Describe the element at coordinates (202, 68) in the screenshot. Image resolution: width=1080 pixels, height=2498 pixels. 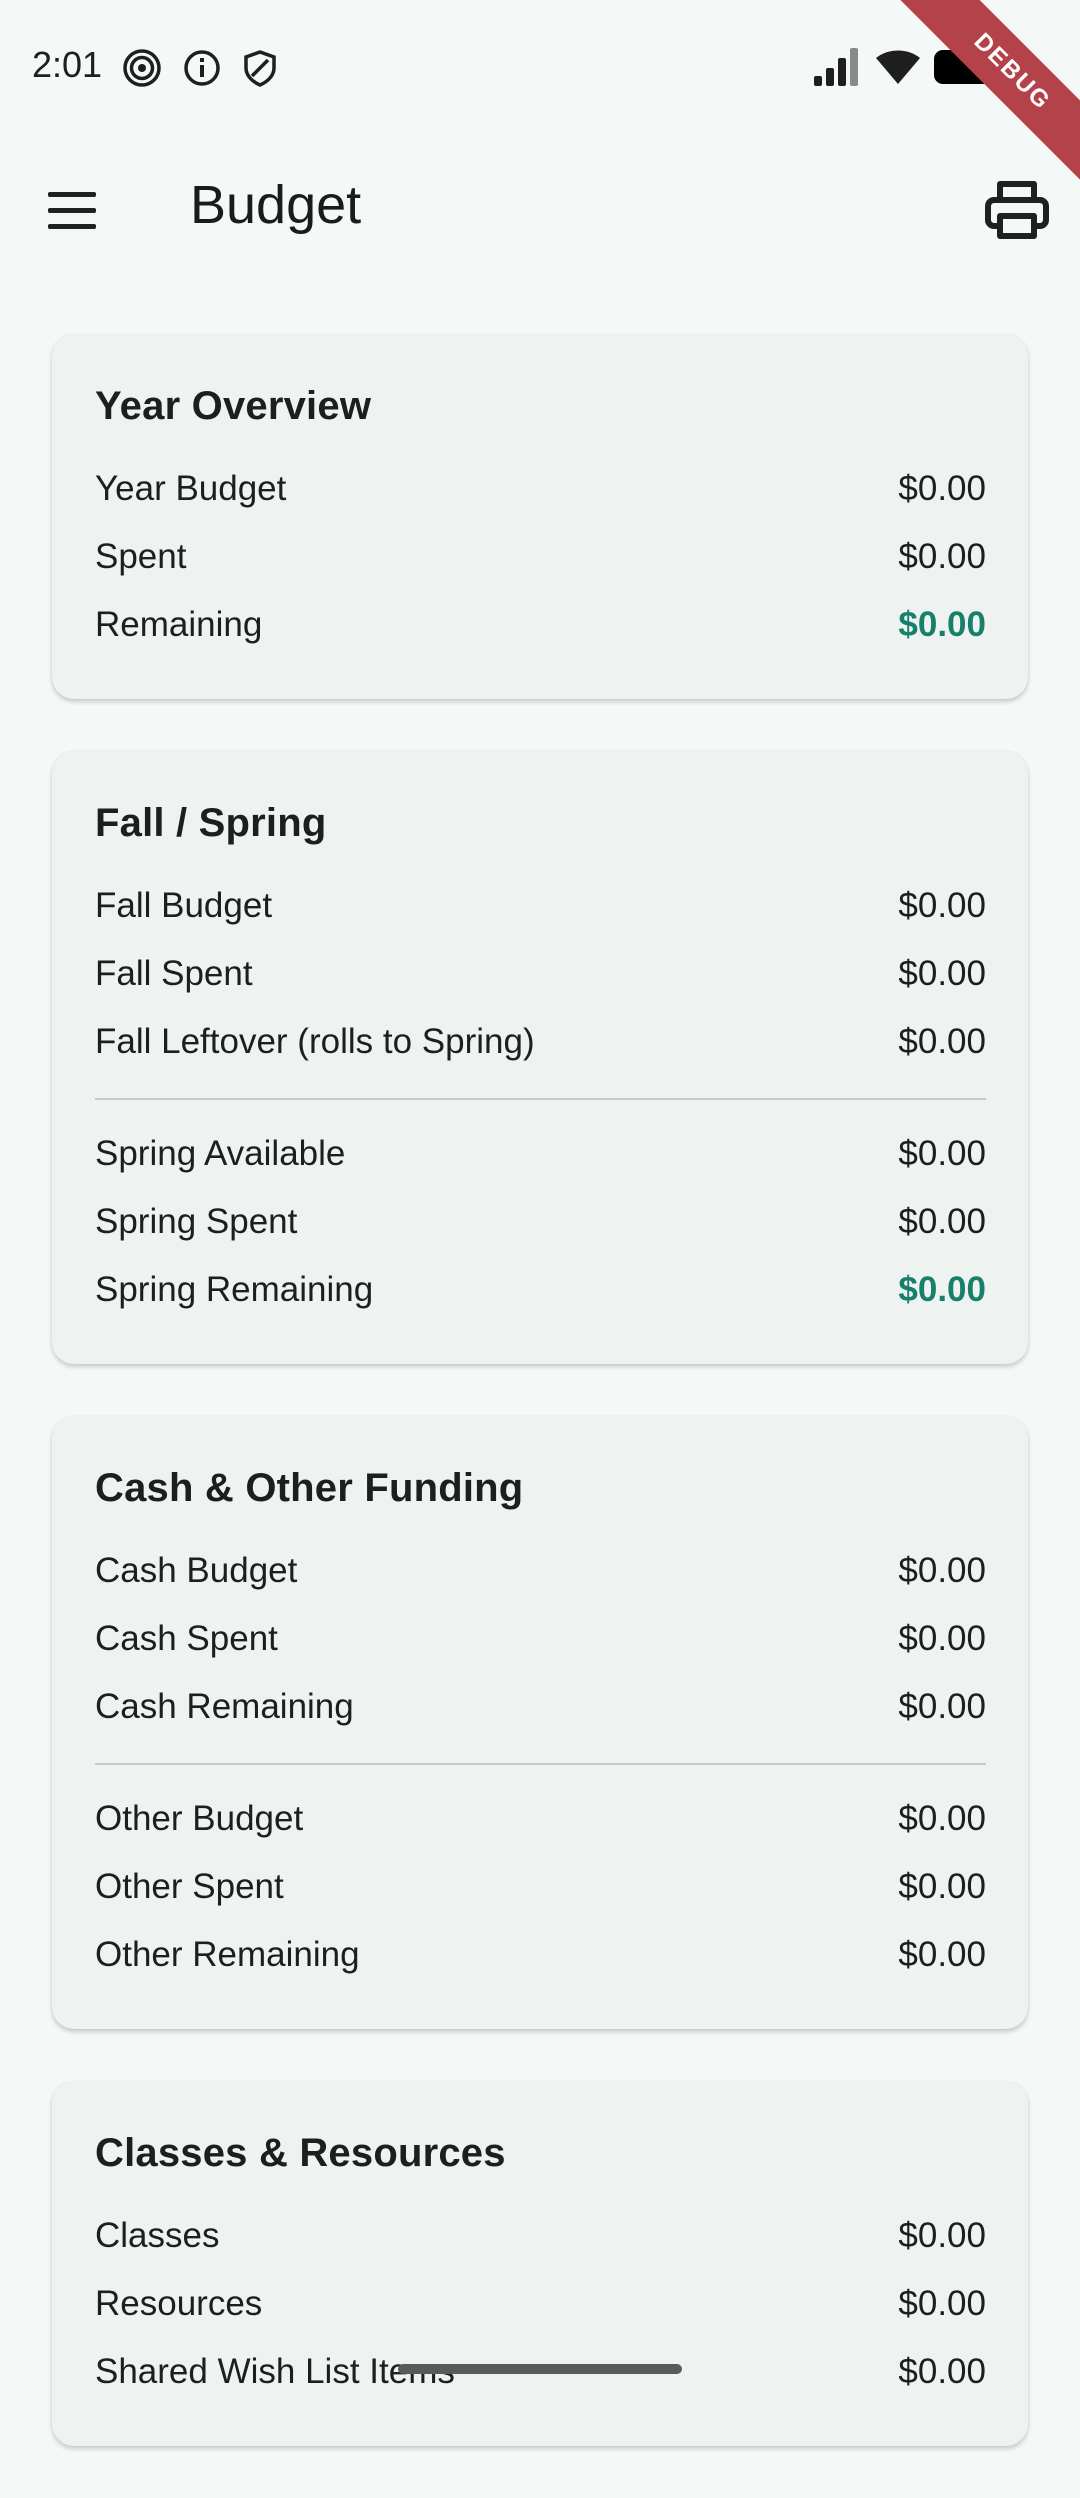
I see `info-icon` at that location.